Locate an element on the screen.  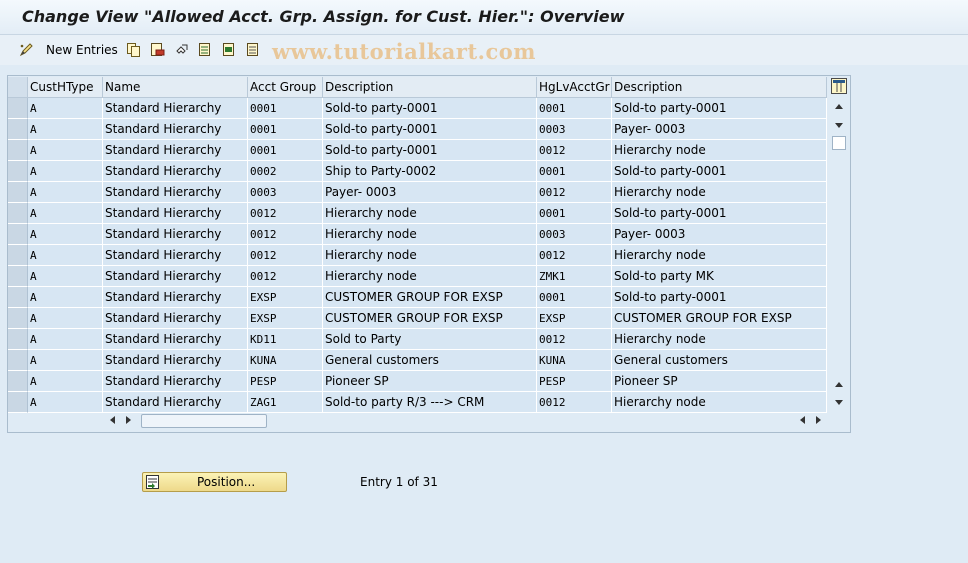
cell-hglv-acctgr: ZMK1 is located at coordinates (574, 276).